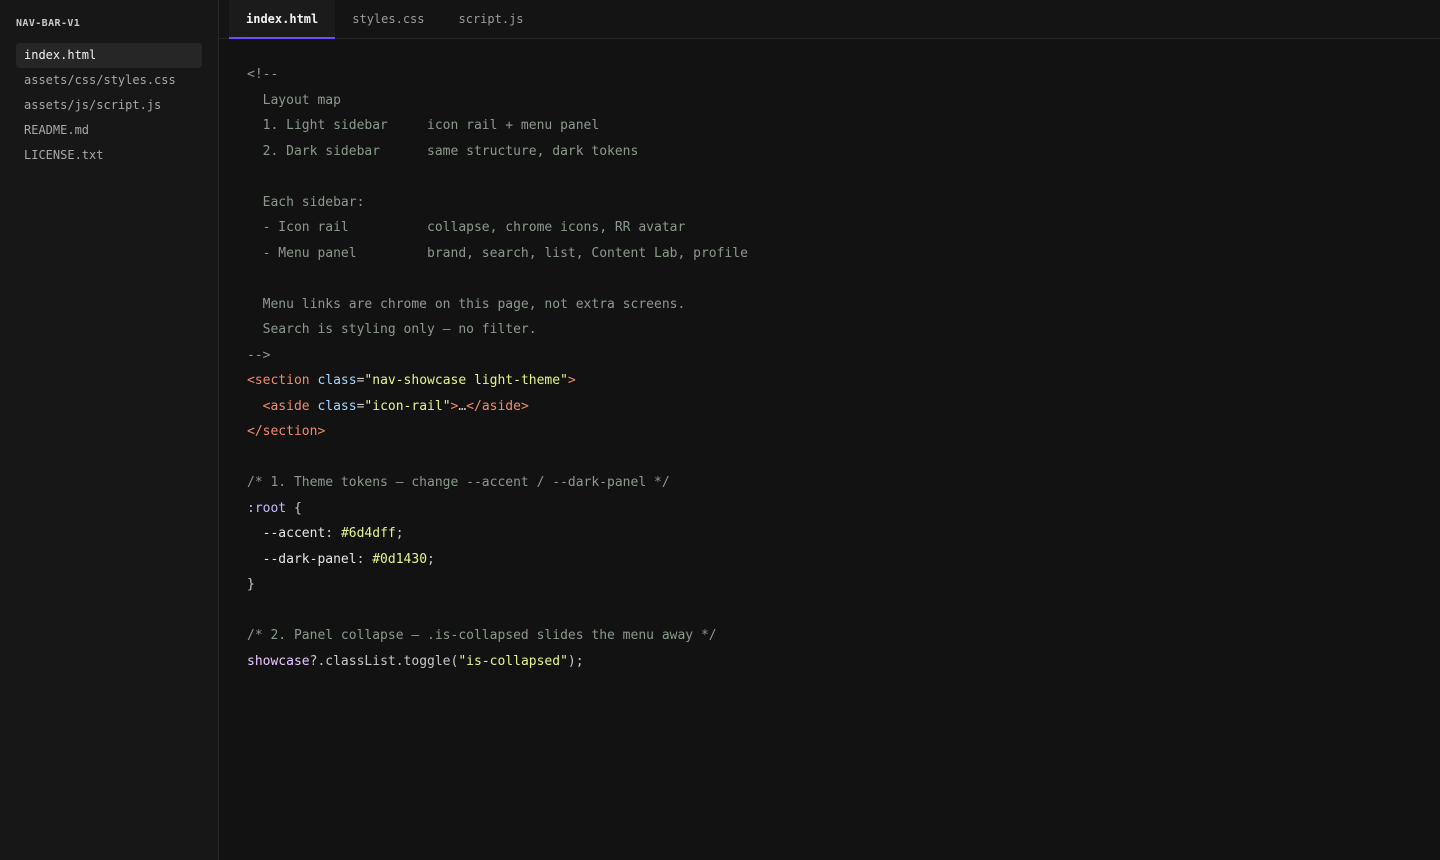 This screenshot has height=860, width=1440. I want to click on code-token: );, so click(575, 661).